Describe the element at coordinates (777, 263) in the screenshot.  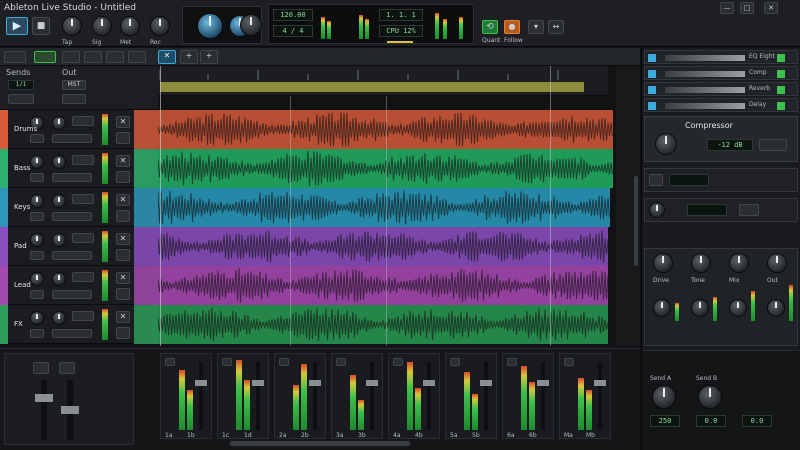
I see `macro-knob` at that location.